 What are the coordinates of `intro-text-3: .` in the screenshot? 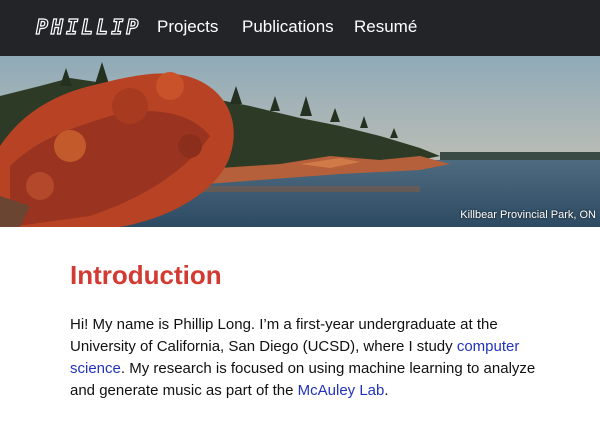 It's located at (386, 390).